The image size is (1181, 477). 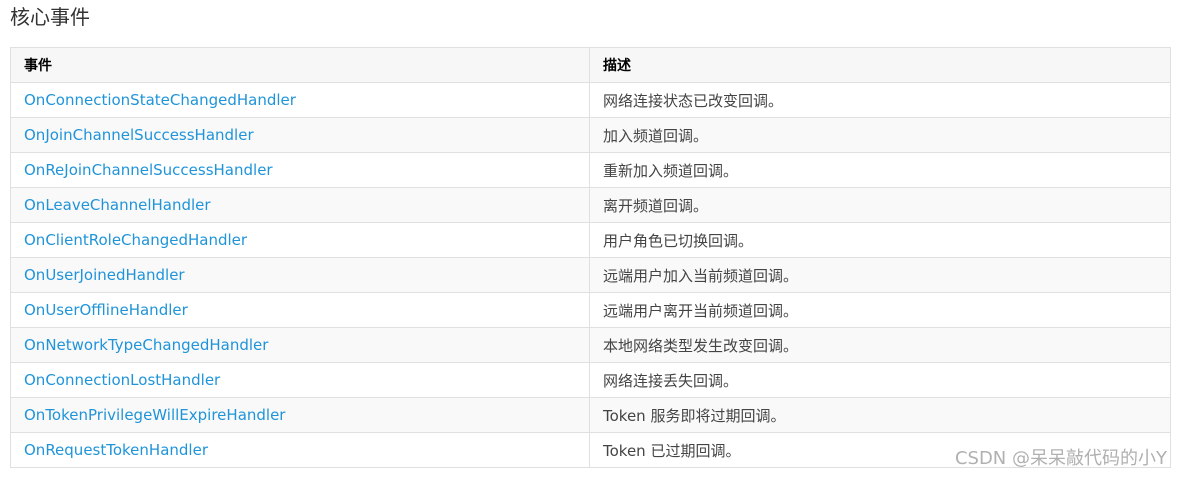 I want to click on watermark: CSDN @呆呆敲代码的小Y, so click(x=1060, y=458).